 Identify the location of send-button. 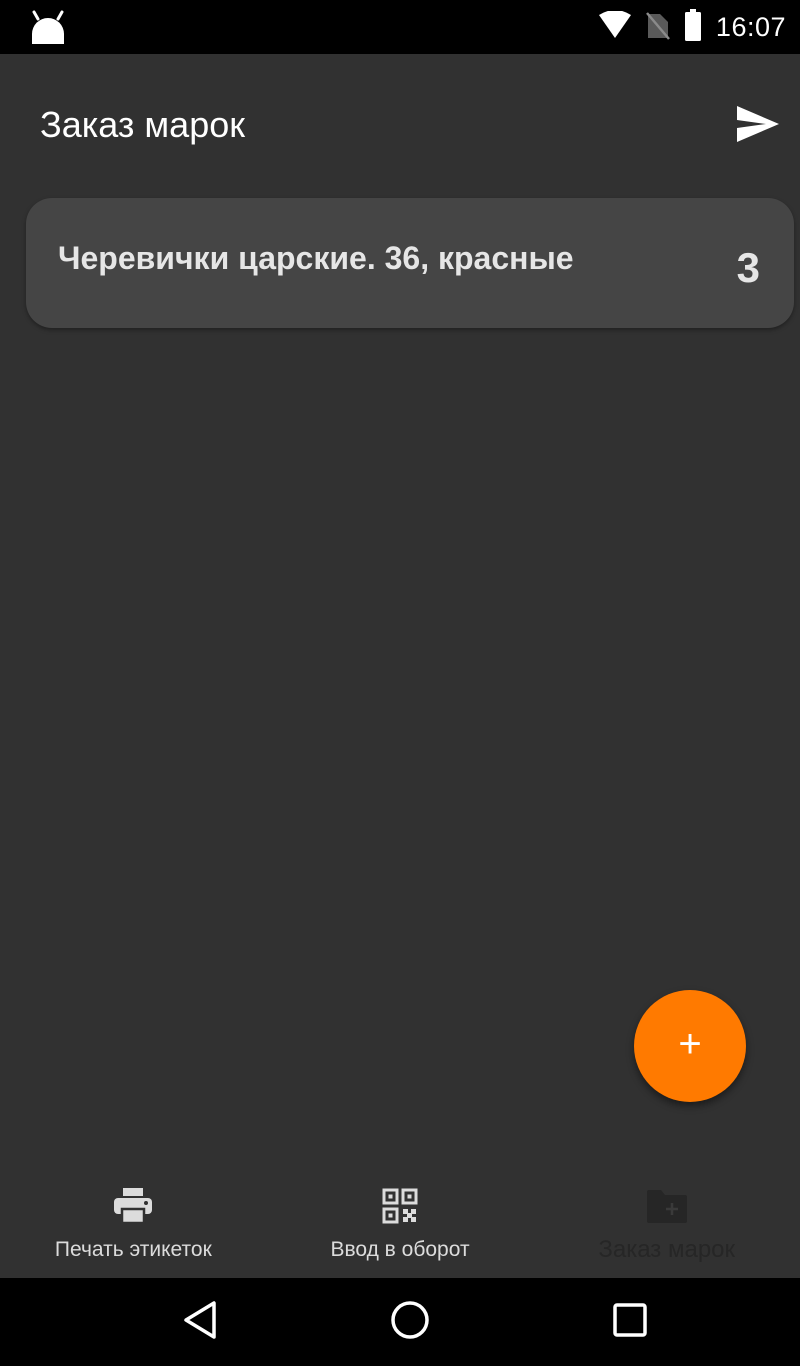
(758, 126).